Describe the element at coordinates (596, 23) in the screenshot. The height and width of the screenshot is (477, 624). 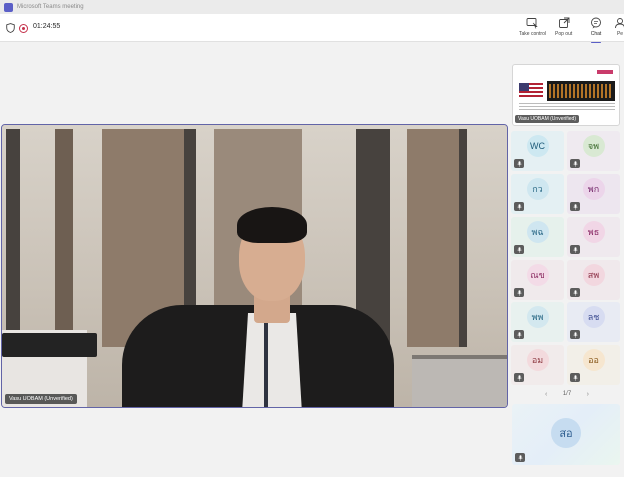
I see `chat-icon` at that location.